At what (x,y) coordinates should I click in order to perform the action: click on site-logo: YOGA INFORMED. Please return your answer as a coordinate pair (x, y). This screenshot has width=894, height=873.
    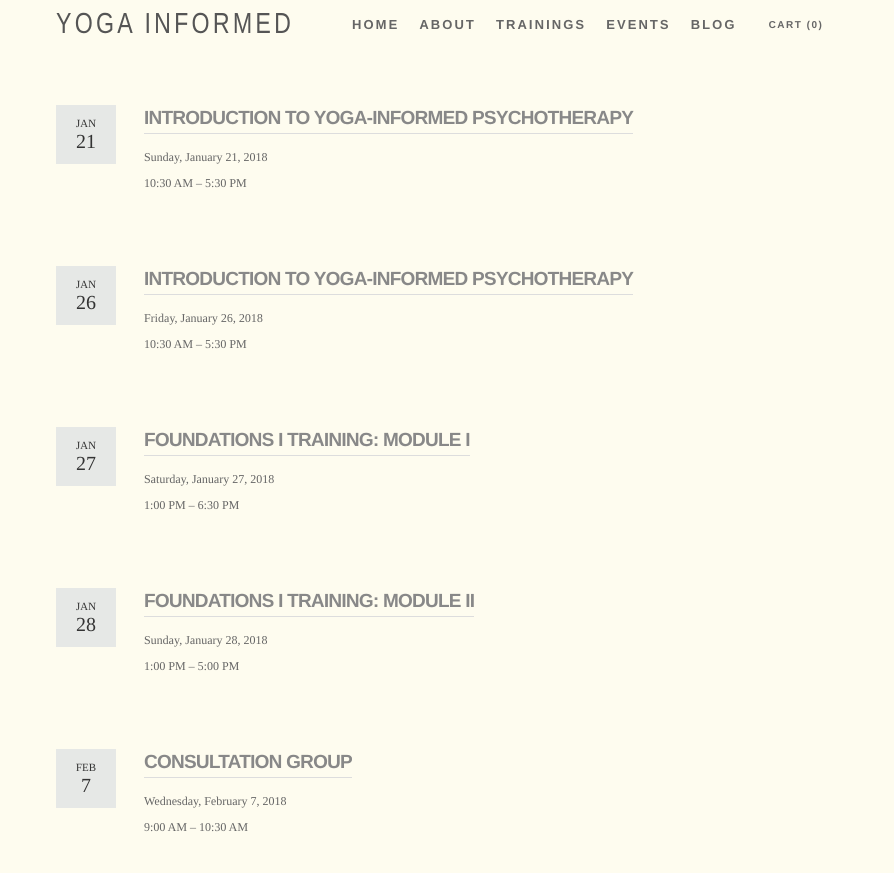
    Looking at the image, I should click on (174, 25).